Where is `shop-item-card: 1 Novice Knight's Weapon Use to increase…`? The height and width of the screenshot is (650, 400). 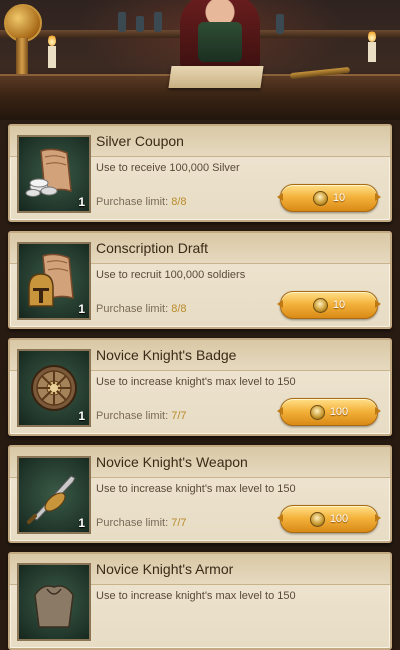
shop-item-card: 1 Novice Knight's Weapon Use to increase… is located at coordinates (200, 494).